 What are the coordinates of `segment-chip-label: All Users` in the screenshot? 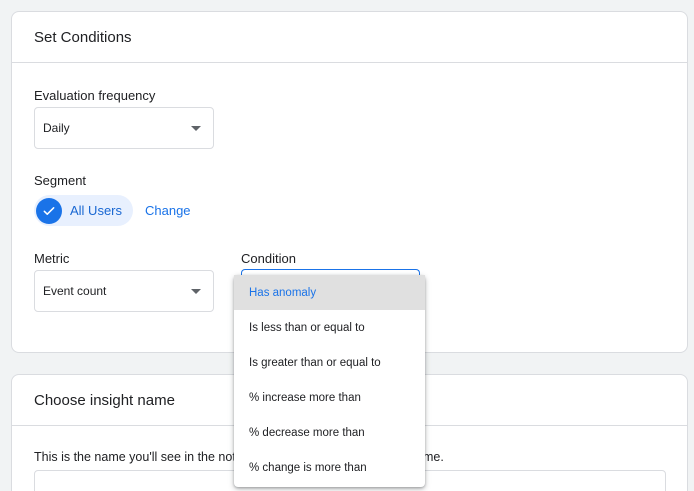 It's located at (96, 210).